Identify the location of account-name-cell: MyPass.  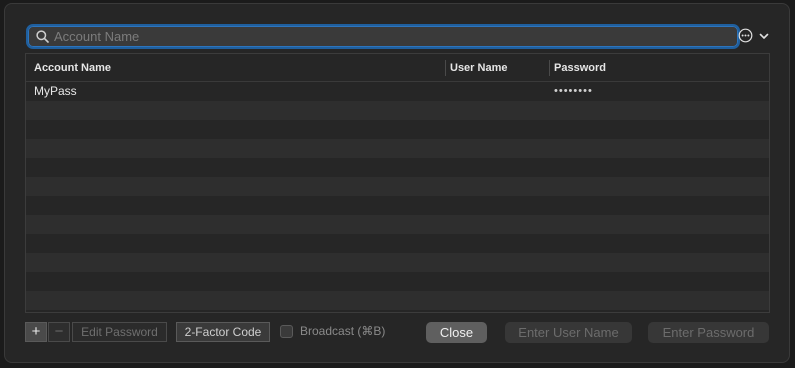
(55, 91).